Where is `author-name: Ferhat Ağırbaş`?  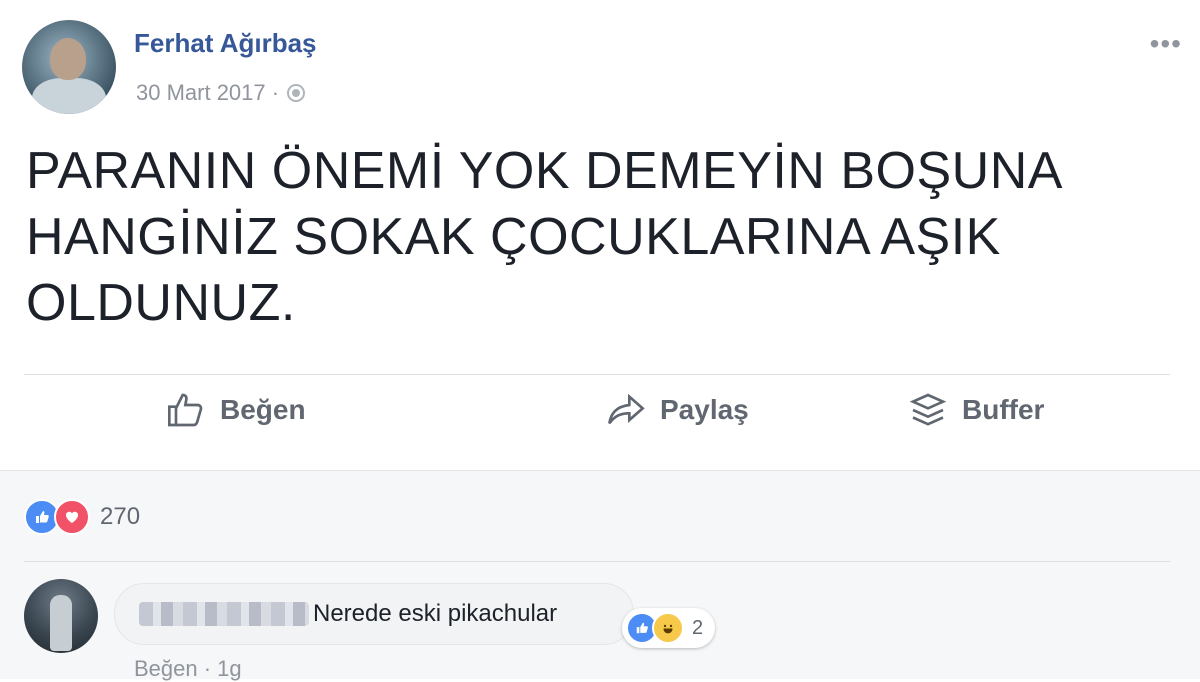
author-name: Ferhat Ağırbaş is located at coordinates (225, 43).